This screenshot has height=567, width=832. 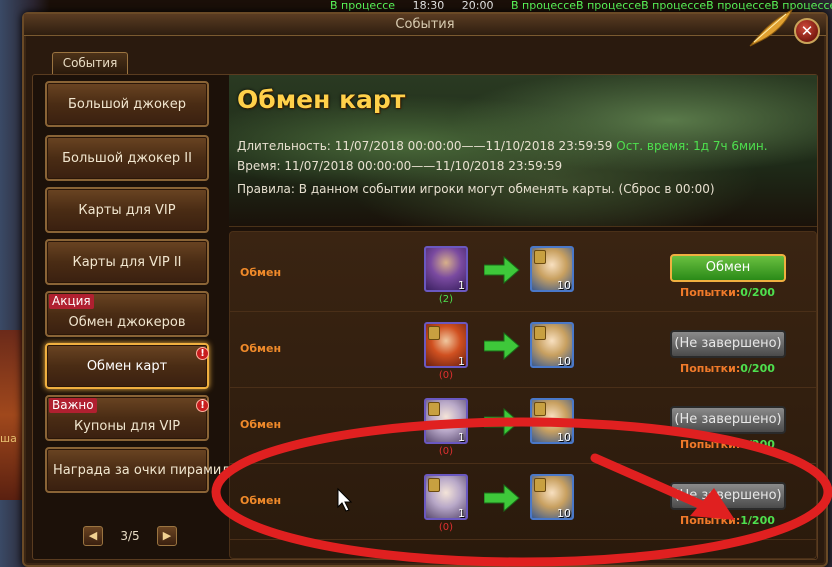 What do you see at coordinates (473, 146) in the screenshot?
I see `duration-value: 11/07/2018 00:00:00——11/10/2018 23:59:59` at bounding box center [473, 146].